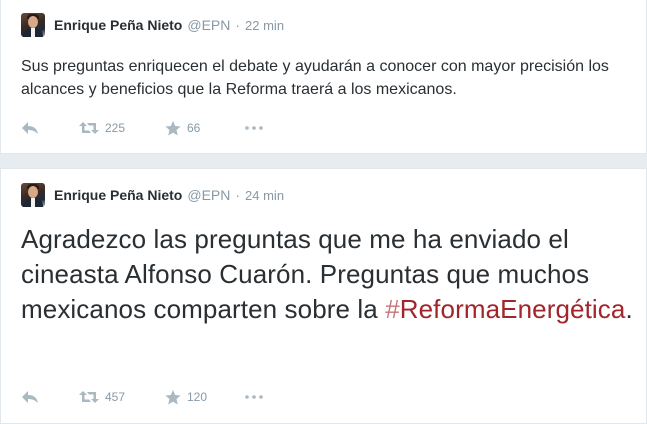  I want to click on tweet-header: Enrique Peña Nieto @EPN · 24 min, so click(152, 195).